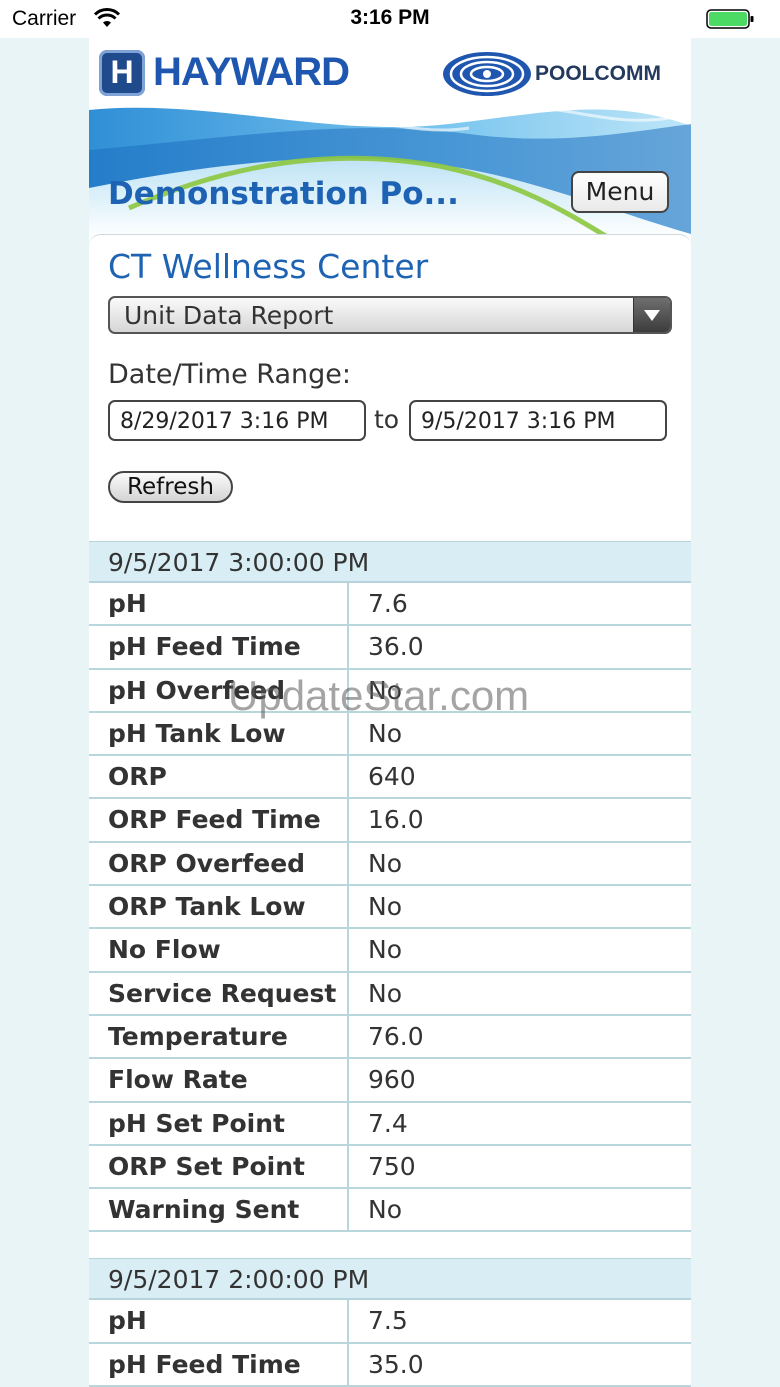 This screenshot has width=780, height=1387. Describe the element at coordinates (237, 420) in the screenshot. I see `start-date-input: 8/29/2017 3:16 PM` at that location.